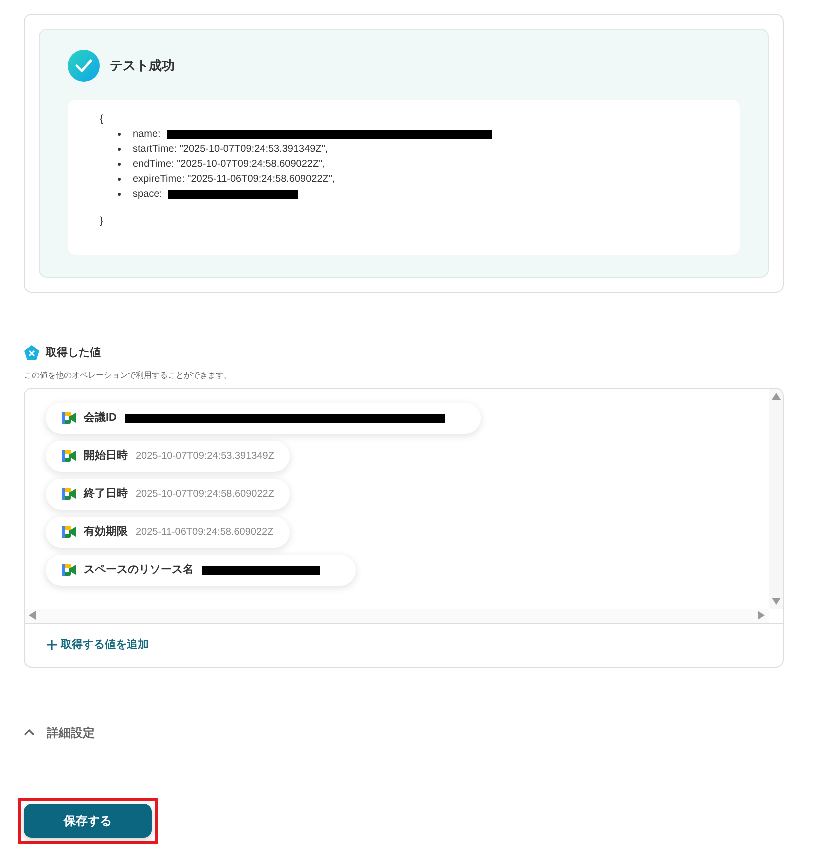 Image resolution: width=813 pixels, height=860 pixels. What do you see at coordinates (761, 615) in the screenshot?
I see `scroll-right-icon` at bounding box center [761, 615].